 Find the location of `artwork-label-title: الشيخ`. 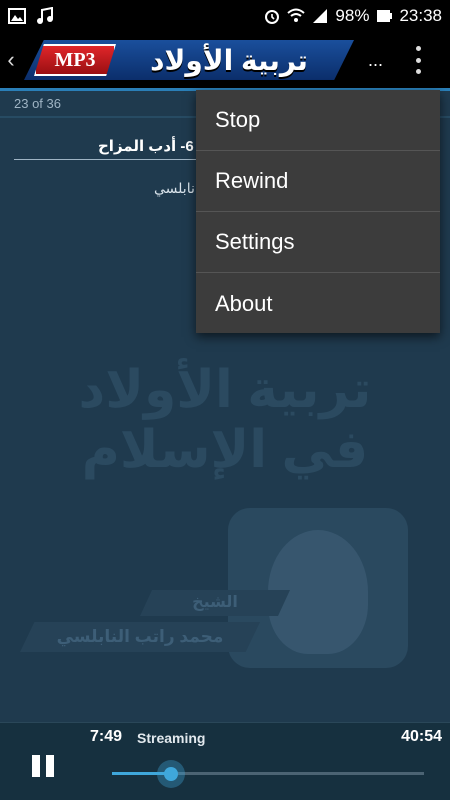

artwork-label-title: الشيخ is located at coordinates (215, 603).